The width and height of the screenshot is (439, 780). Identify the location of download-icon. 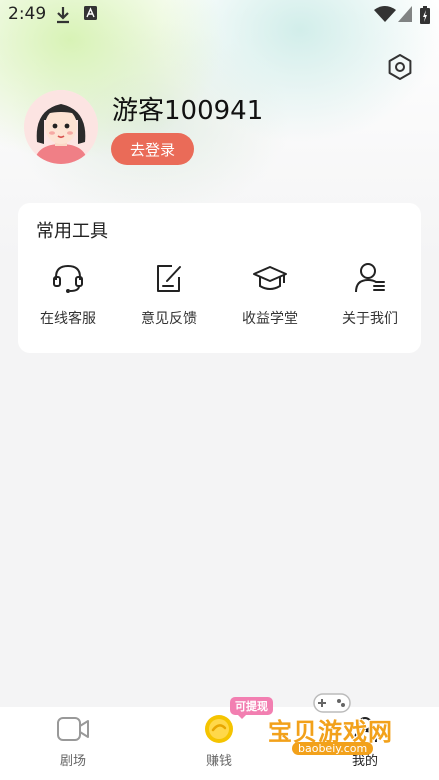
(63, 15).